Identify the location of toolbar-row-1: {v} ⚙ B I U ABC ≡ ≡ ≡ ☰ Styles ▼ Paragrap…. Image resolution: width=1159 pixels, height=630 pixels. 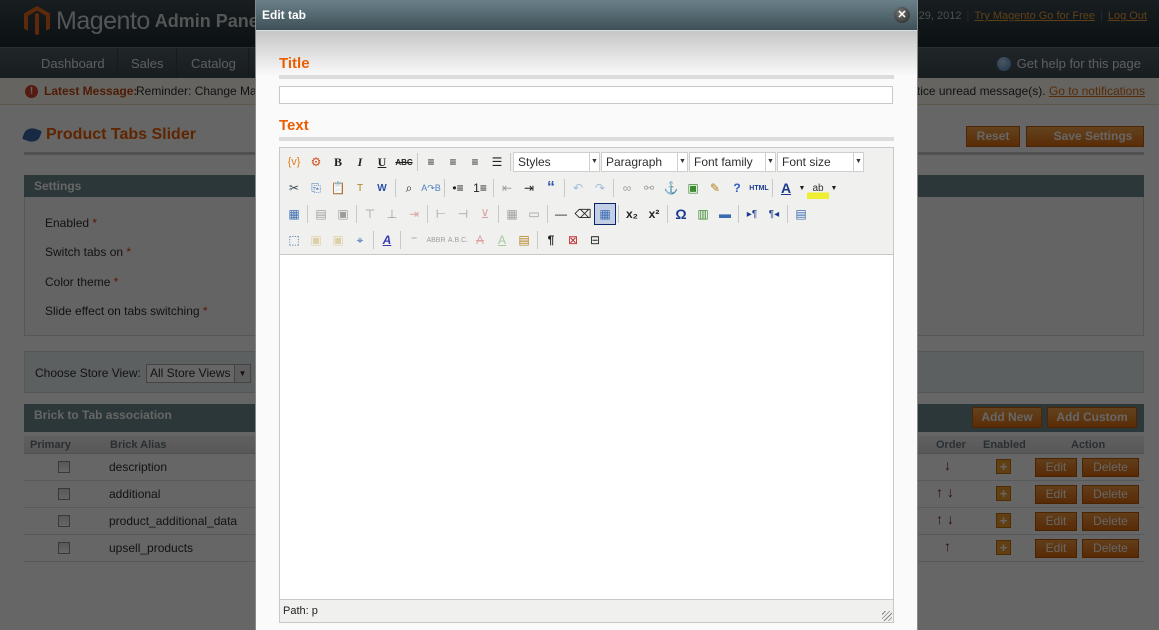
(574, 162).